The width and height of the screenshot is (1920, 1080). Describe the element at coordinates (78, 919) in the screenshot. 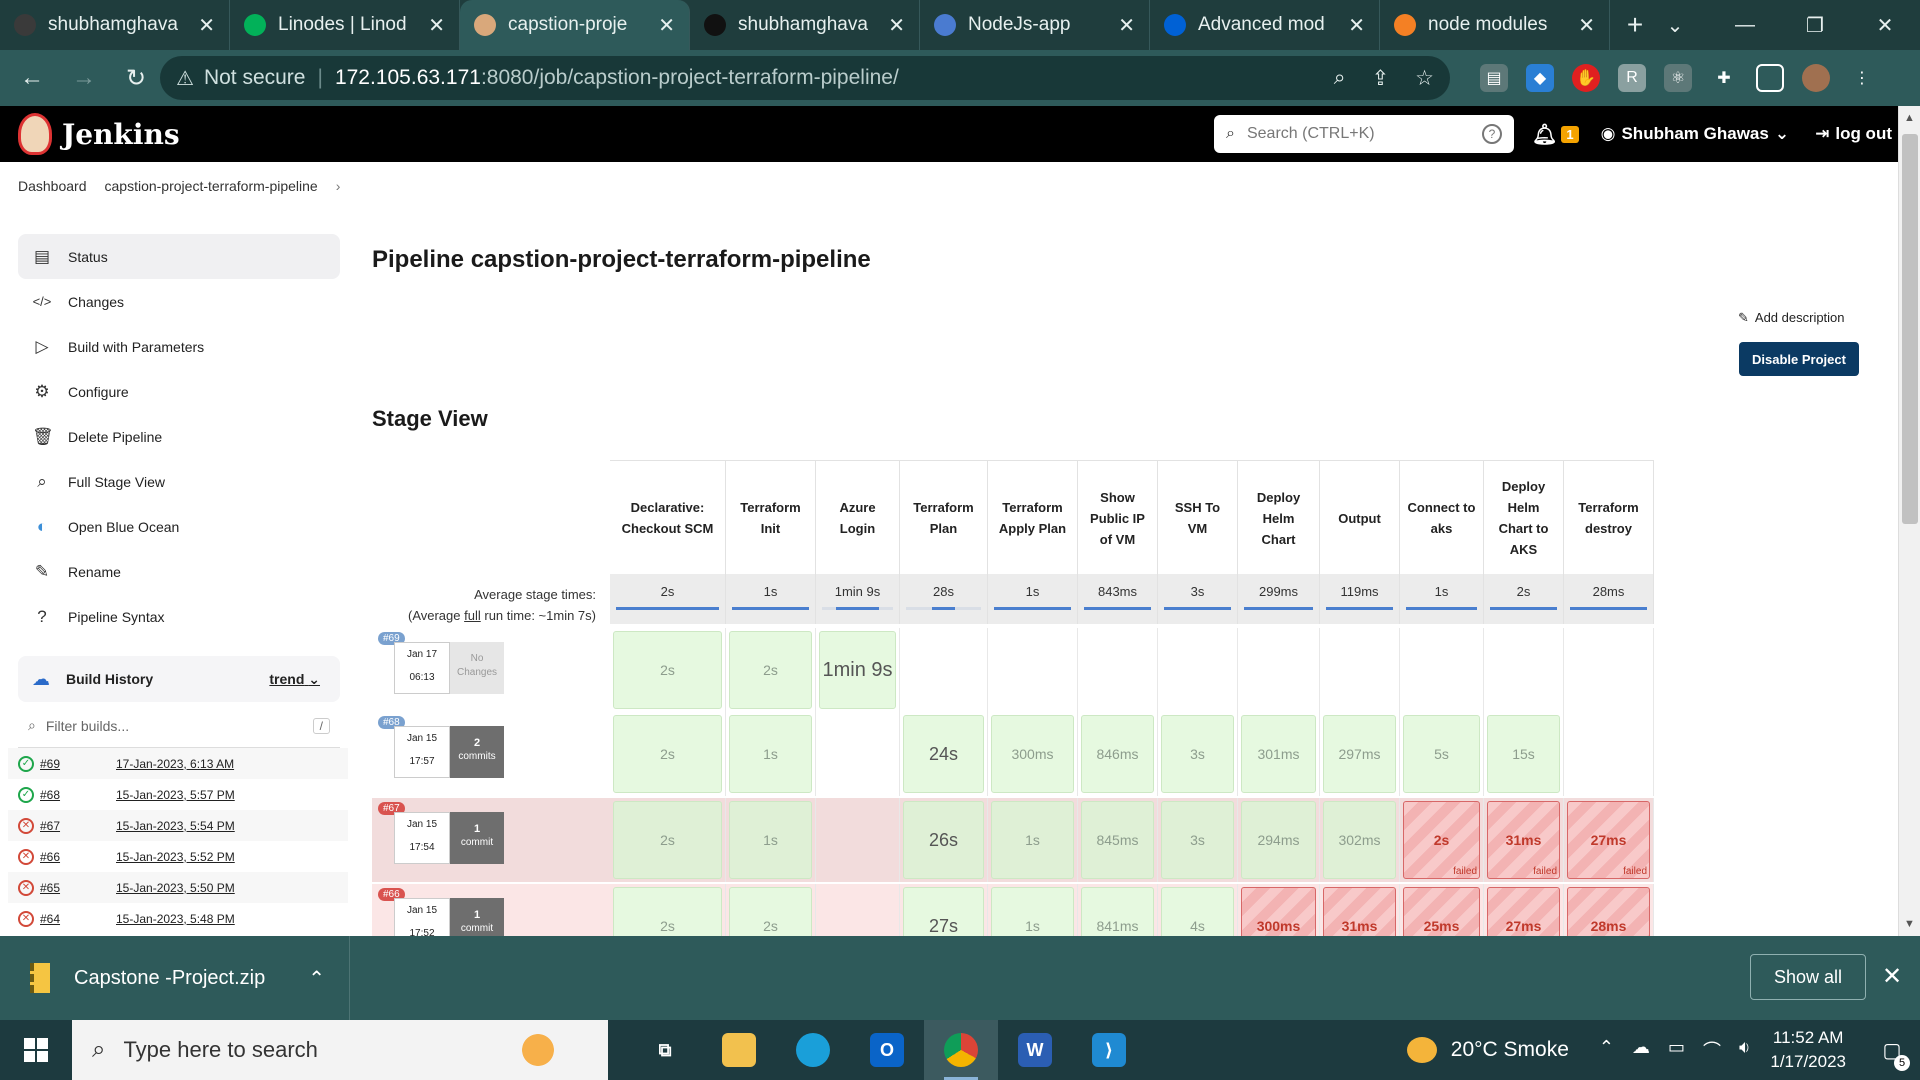

I see `build-number-link: #64` at that location.